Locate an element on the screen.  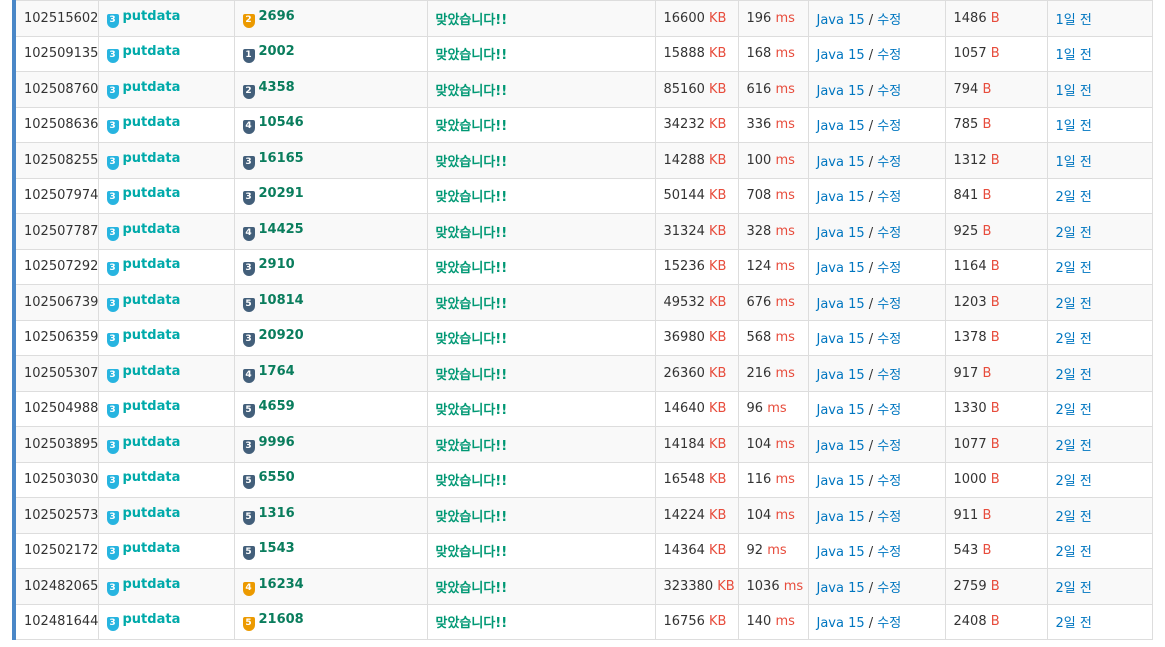
problem-link: 4659 is located at coordinates (277, 406).